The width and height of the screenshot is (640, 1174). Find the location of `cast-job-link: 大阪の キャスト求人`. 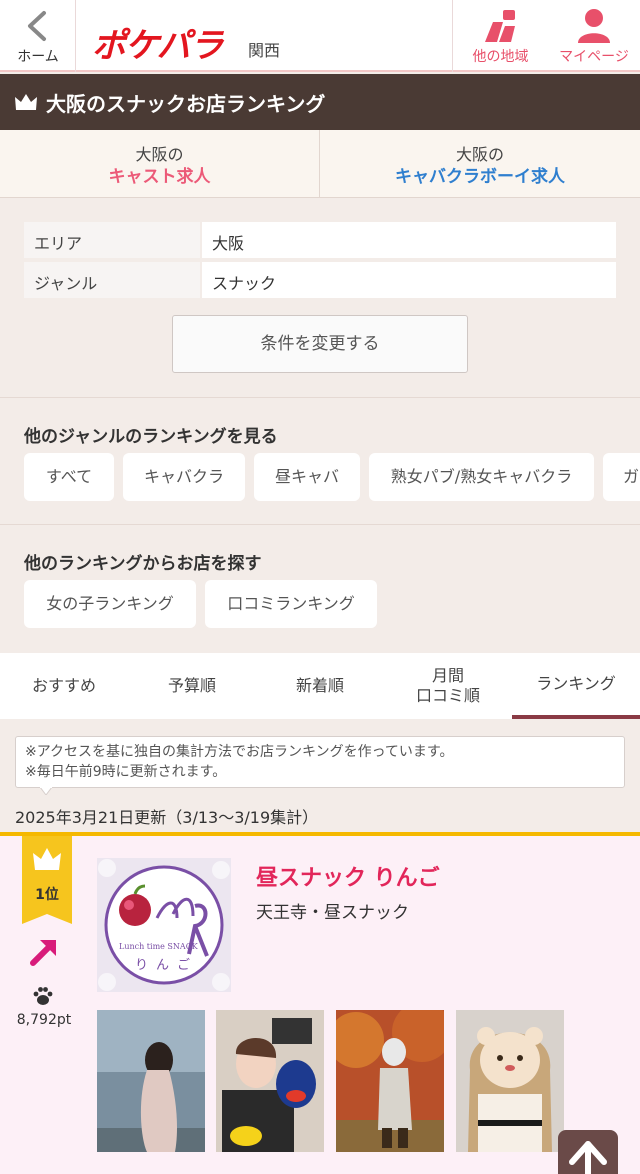

cast-job-link: 大阪の キャスト求人 is located at coordinates (160, 163).